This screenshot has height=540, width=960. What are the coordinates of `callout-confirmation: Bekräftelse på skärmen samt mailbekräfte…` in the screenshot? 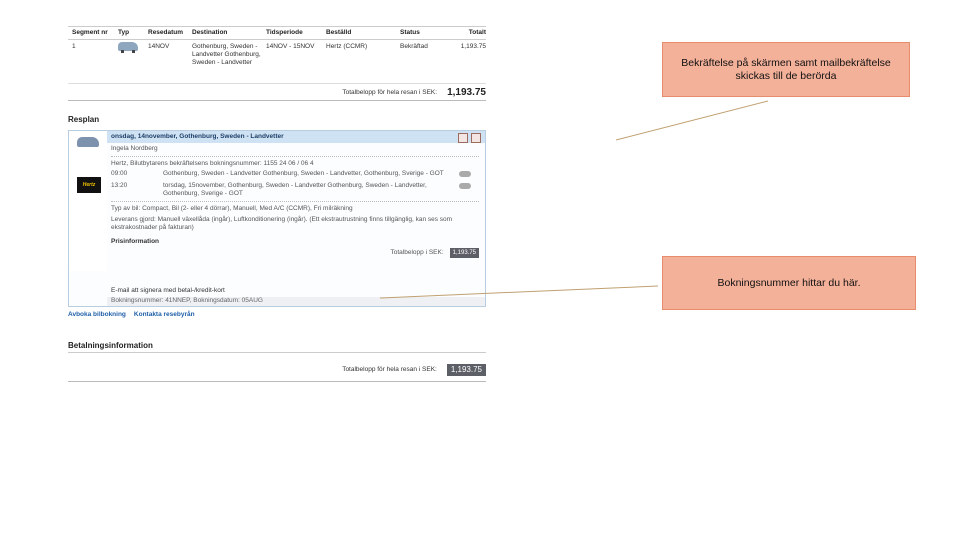 It's located at (786, 69).